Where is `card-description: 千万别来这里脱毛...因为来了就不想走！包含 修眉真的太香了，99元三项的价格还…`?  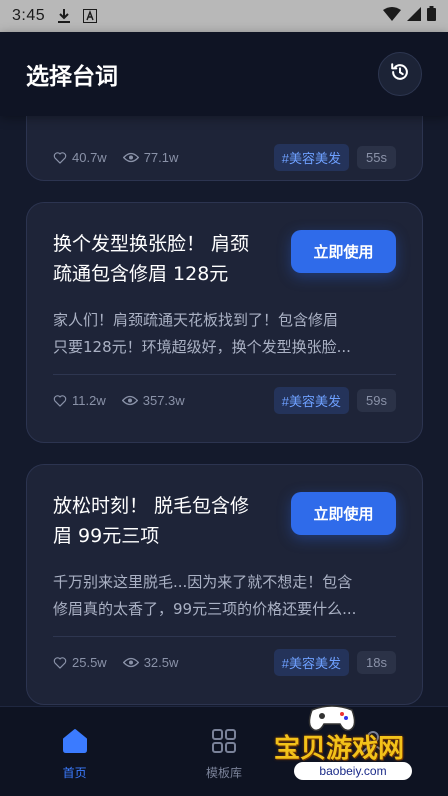
card-description: 千万别来这里脱毛...因为来了就不想走！包含 修眉真的太香了，99元三项的价格还… is located at coordinates (205, 595).